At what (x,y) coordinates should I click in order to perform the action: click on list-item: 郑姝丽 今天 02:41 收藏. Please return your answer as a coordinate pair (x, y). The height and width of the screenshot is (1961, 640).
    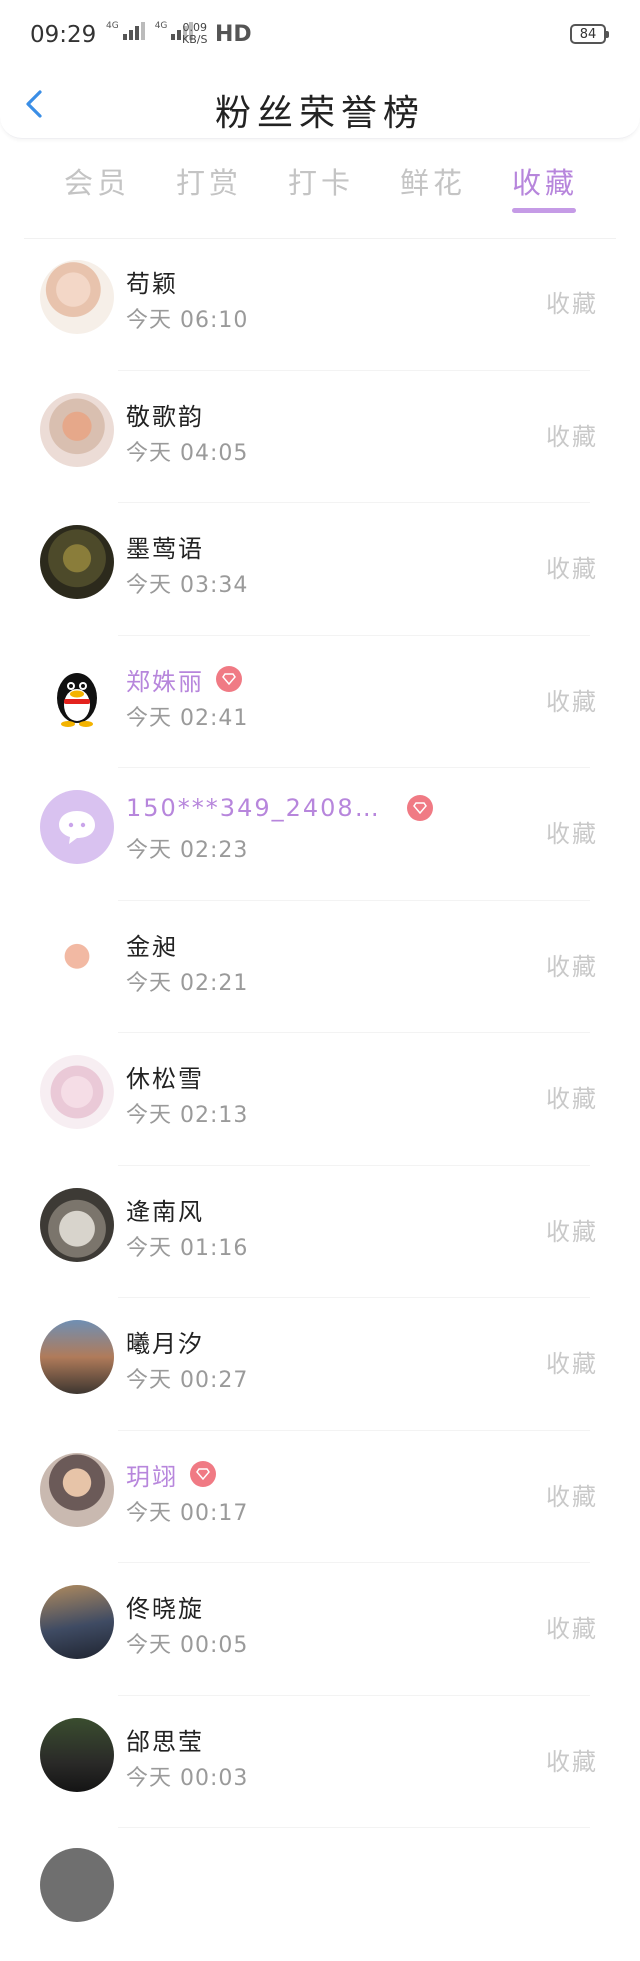
    Looking at the image, I should click on (320, 702).